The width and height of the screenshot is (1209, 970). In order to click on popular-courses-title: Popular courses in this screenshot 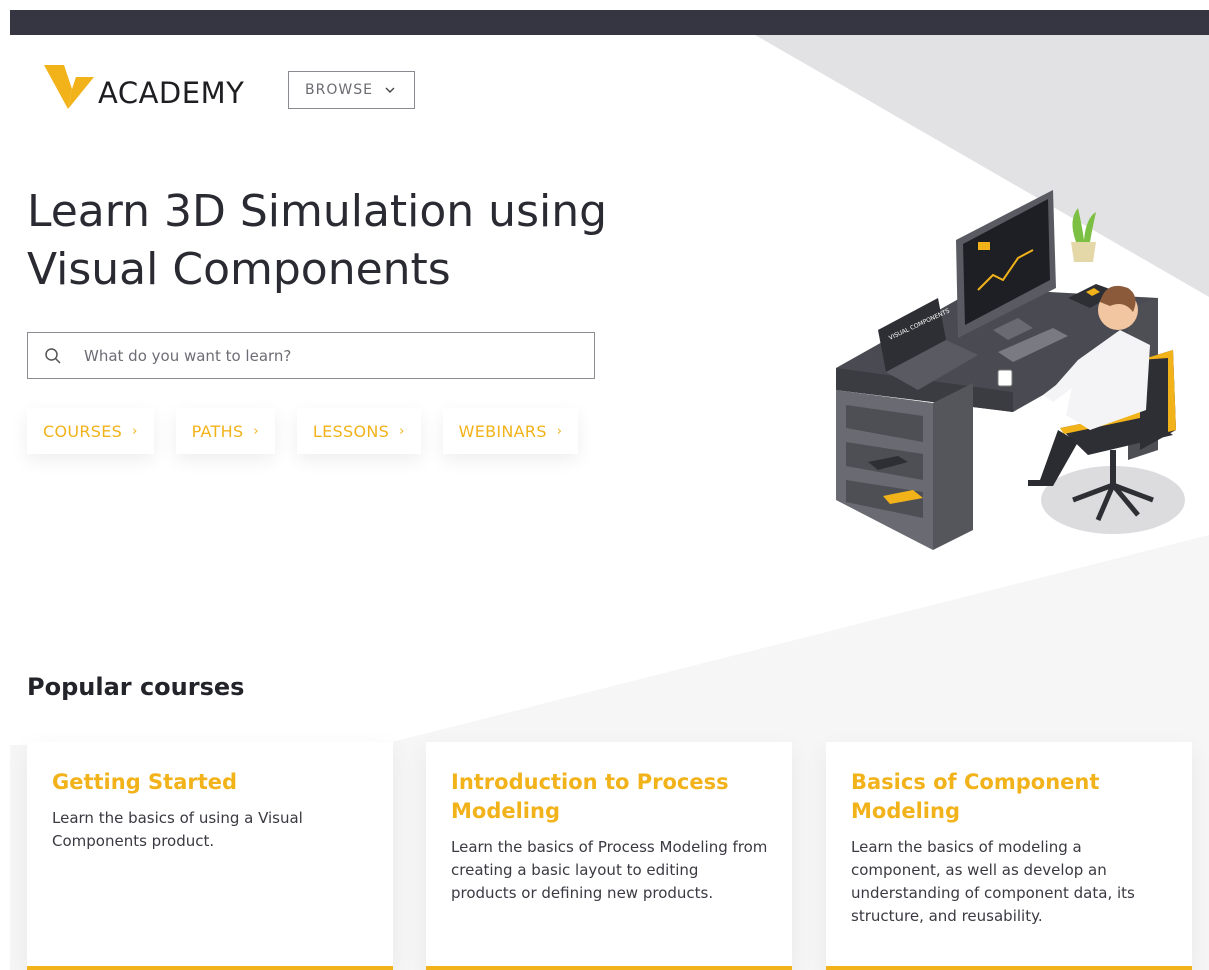, I will do `click(136, 687)`.